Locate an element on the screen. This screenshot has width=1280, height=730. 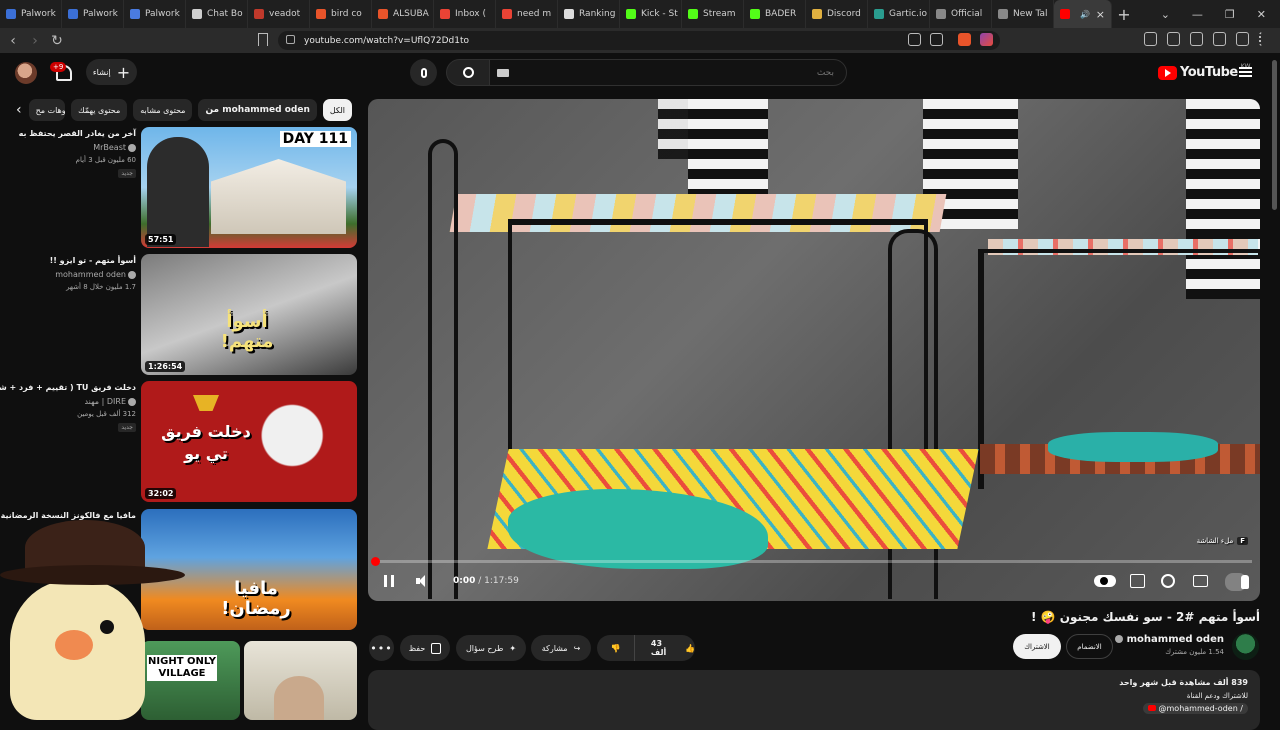
url-bar: youtube.com/watch?v=UflQ72Dd1to is located at coordinates (639, 40).